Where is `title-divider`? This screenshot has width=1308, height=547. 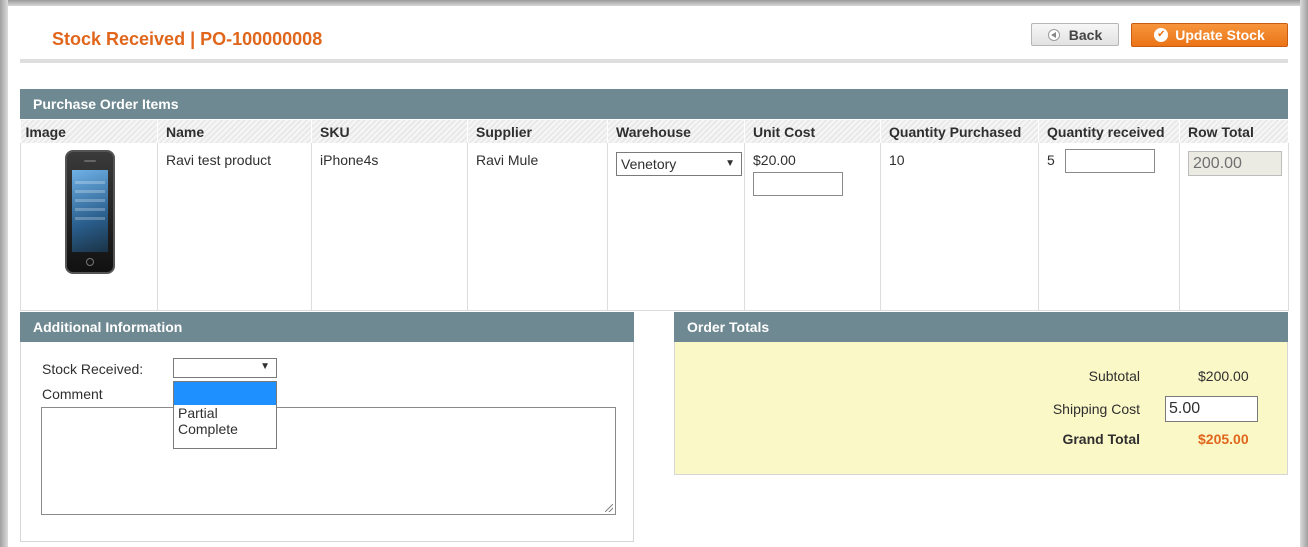
title-divider is located at coordinates (654, 61).